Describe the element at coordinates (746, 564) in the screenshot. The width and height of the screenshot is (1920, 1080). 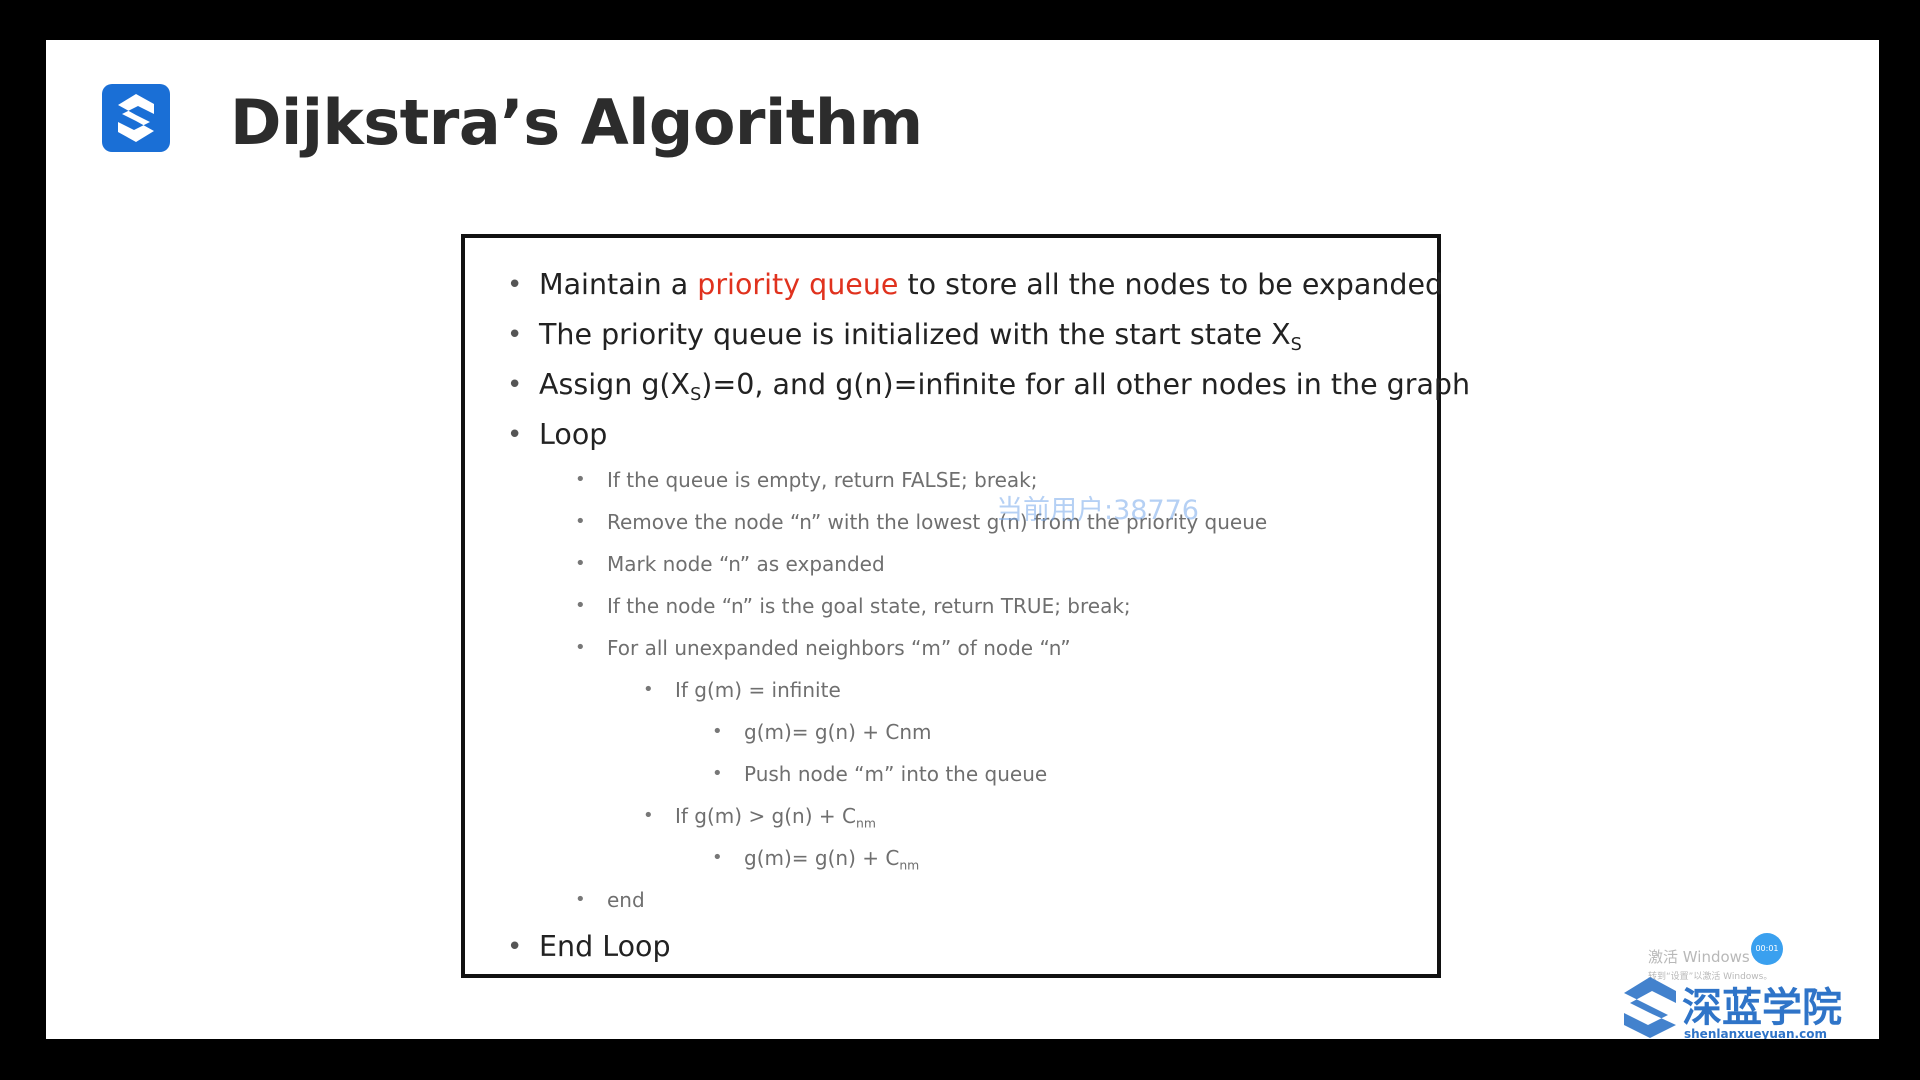
I see `bullet-text: Mark node “n” as expanded` at that location.